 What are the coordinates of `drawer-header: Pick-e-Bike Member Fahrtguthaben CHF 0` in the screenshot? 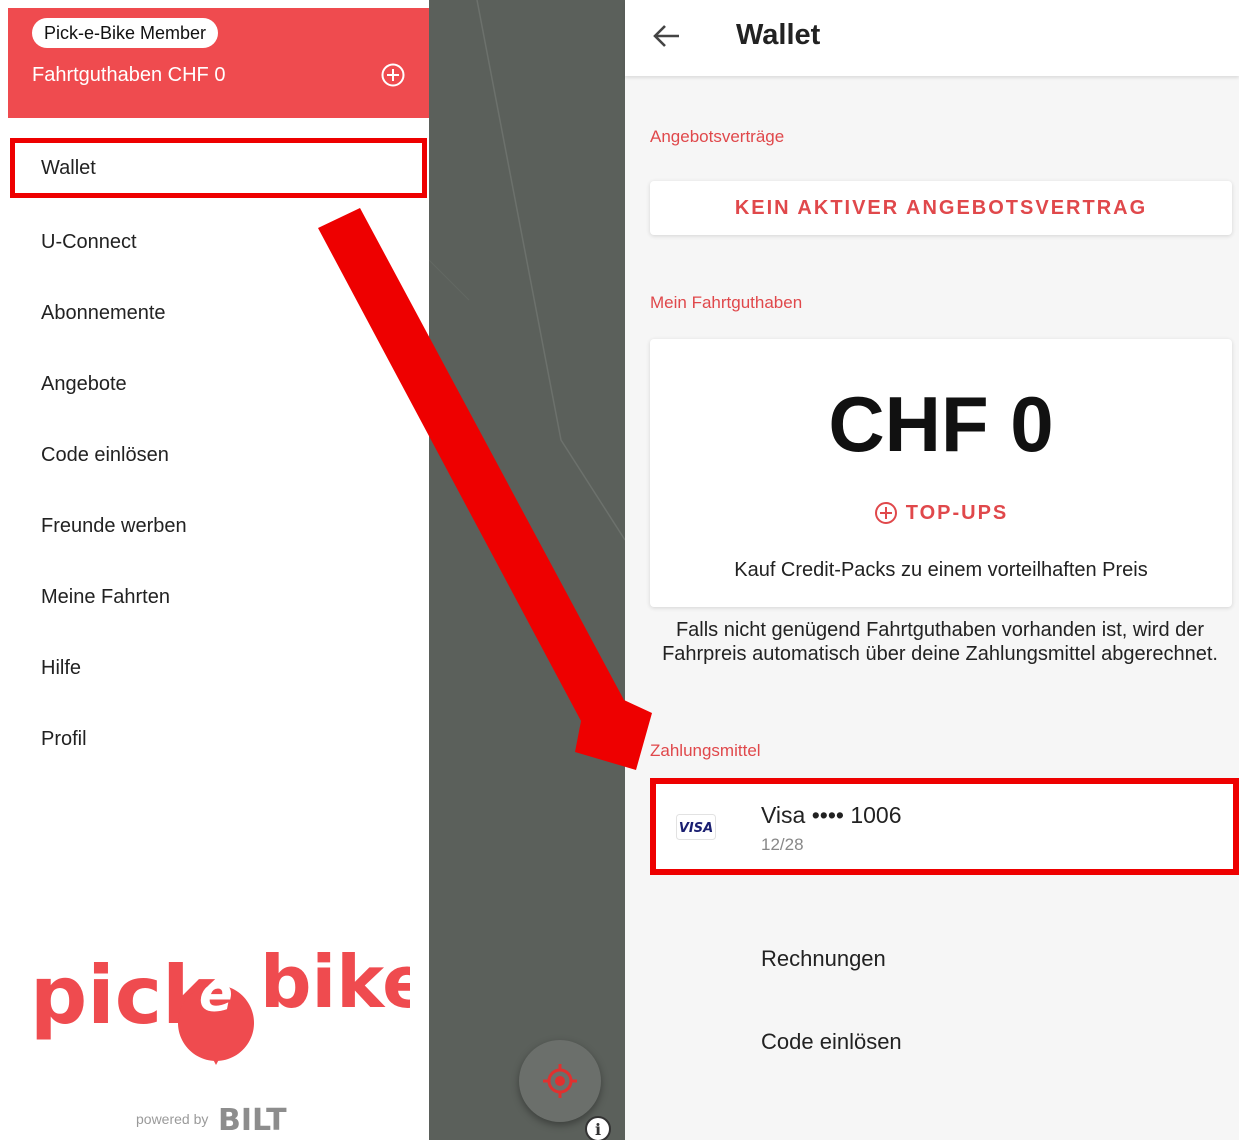 It's located at (218, 63).